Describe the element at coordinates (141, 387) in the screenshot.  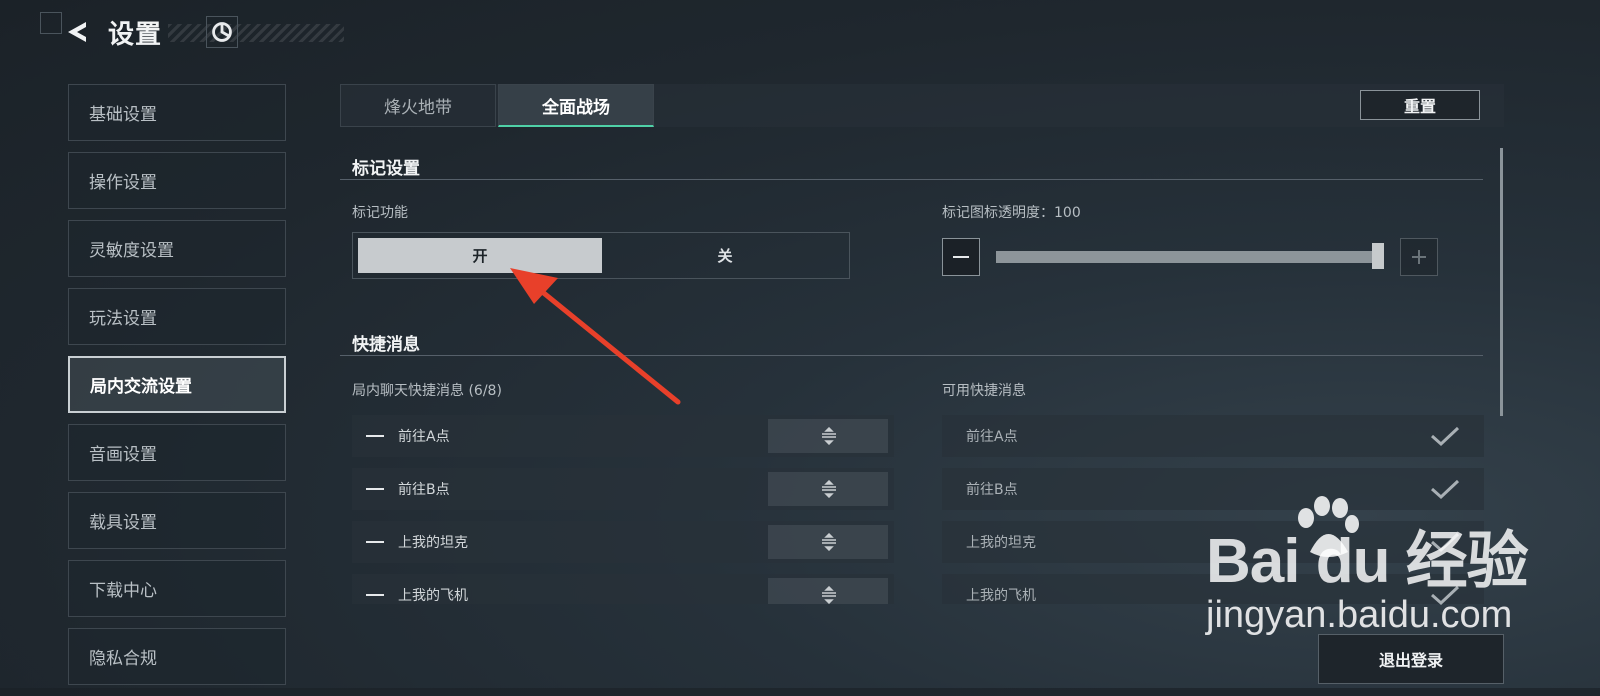
I see `sidebar-item-label: 局内交流设置` at that location.